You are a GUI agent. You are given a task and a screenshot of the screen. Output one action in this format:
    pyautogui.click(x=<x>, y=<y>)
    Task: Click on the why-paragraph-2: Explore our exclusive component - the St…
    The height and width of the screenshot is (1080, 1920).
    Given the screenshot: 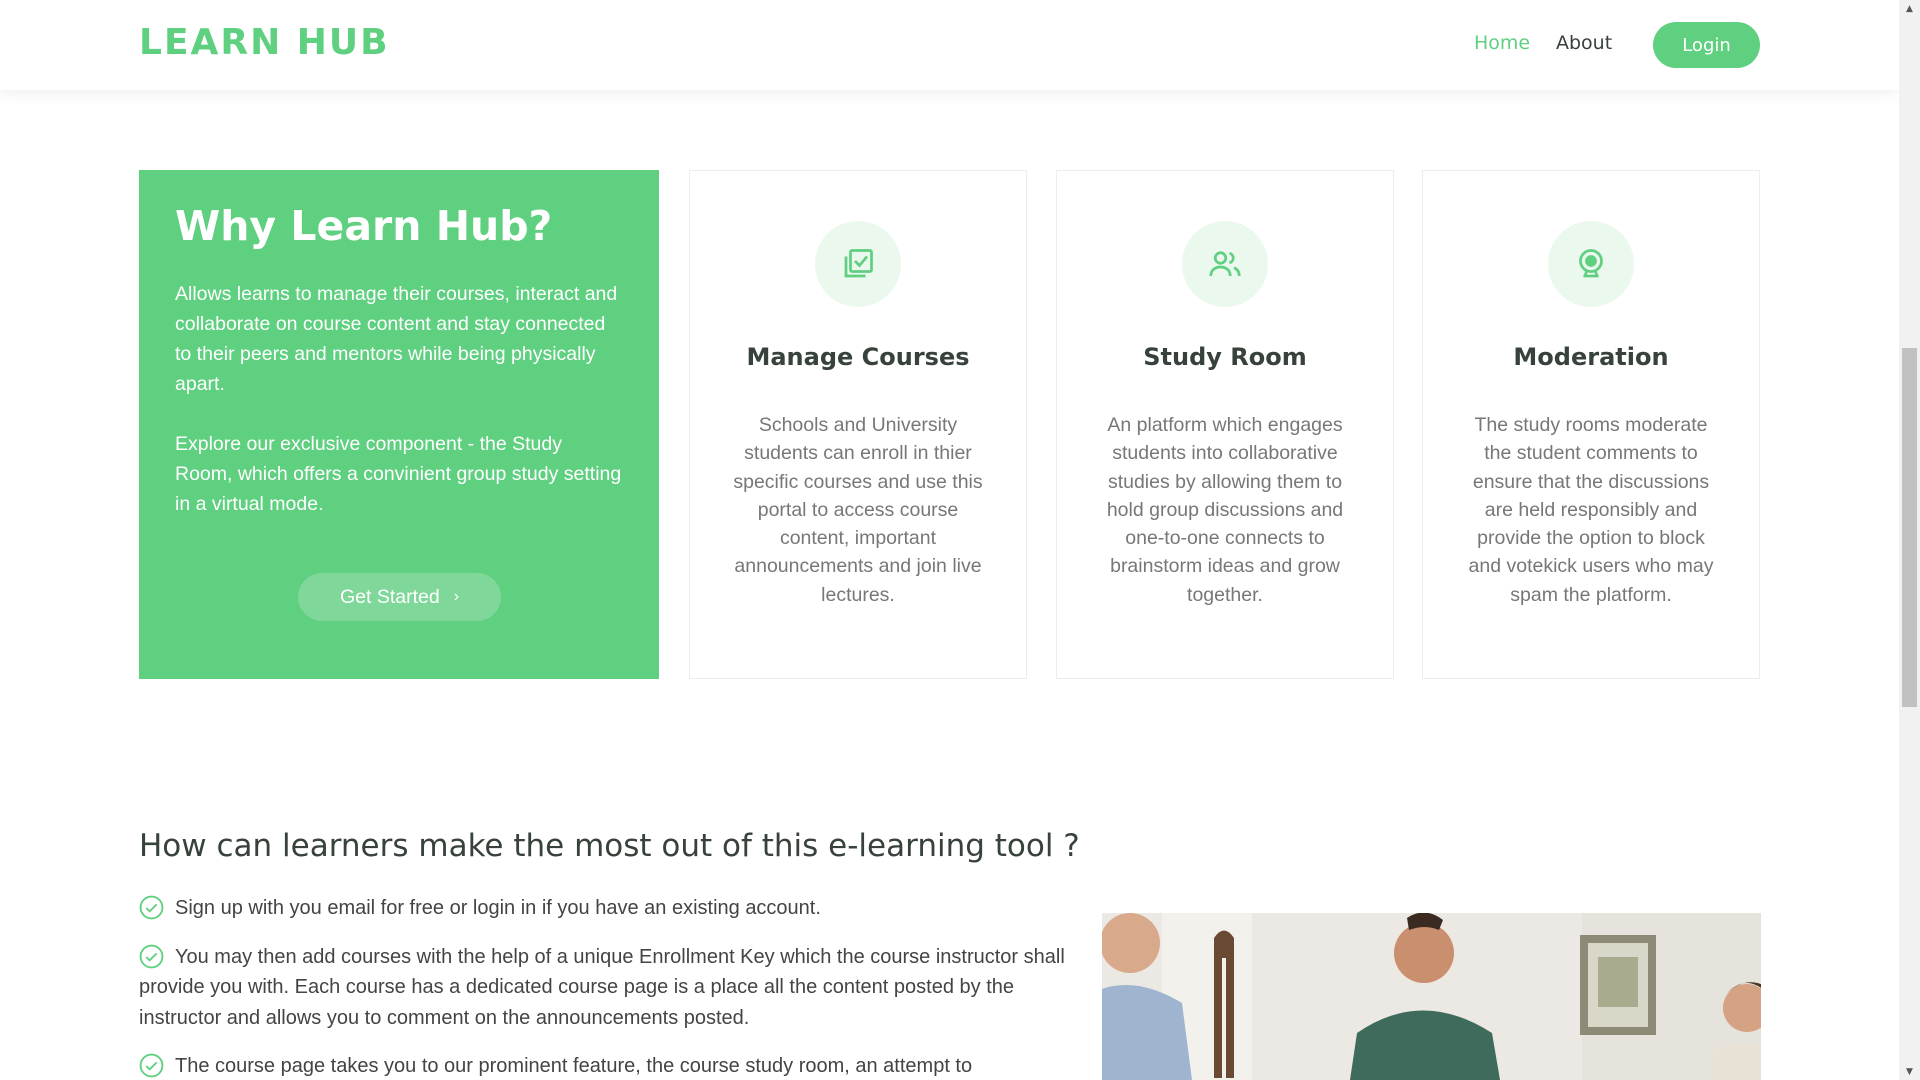 What is the action you would take?
    pyautogui.click(x=398, y=474)
    